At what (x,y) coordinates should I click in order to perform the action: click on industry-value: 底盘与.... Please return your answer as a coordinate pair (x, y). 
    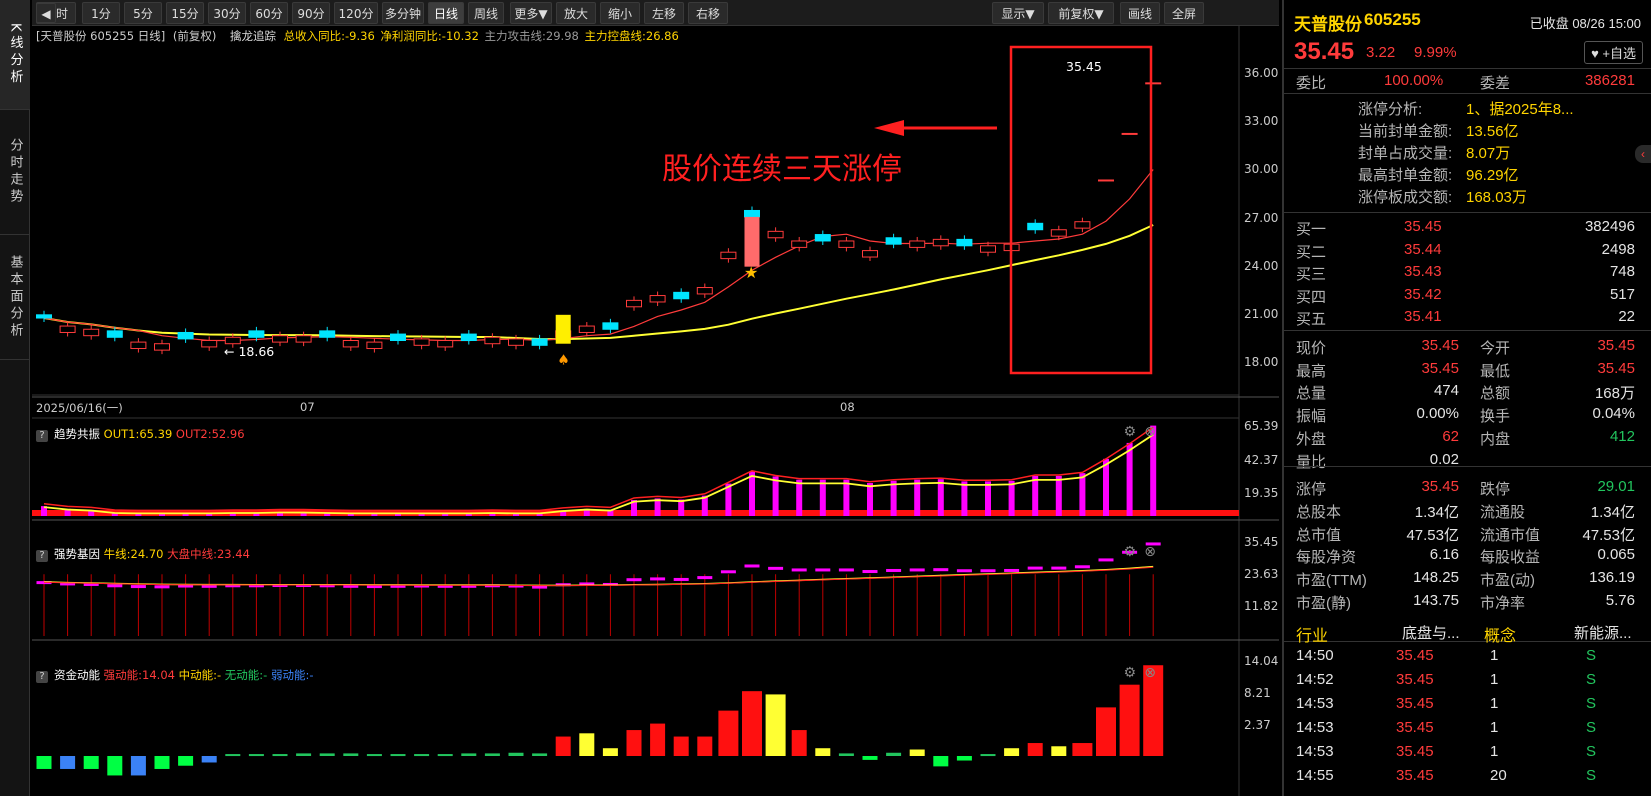
    Looking at the image, I should click on (1431, 632).